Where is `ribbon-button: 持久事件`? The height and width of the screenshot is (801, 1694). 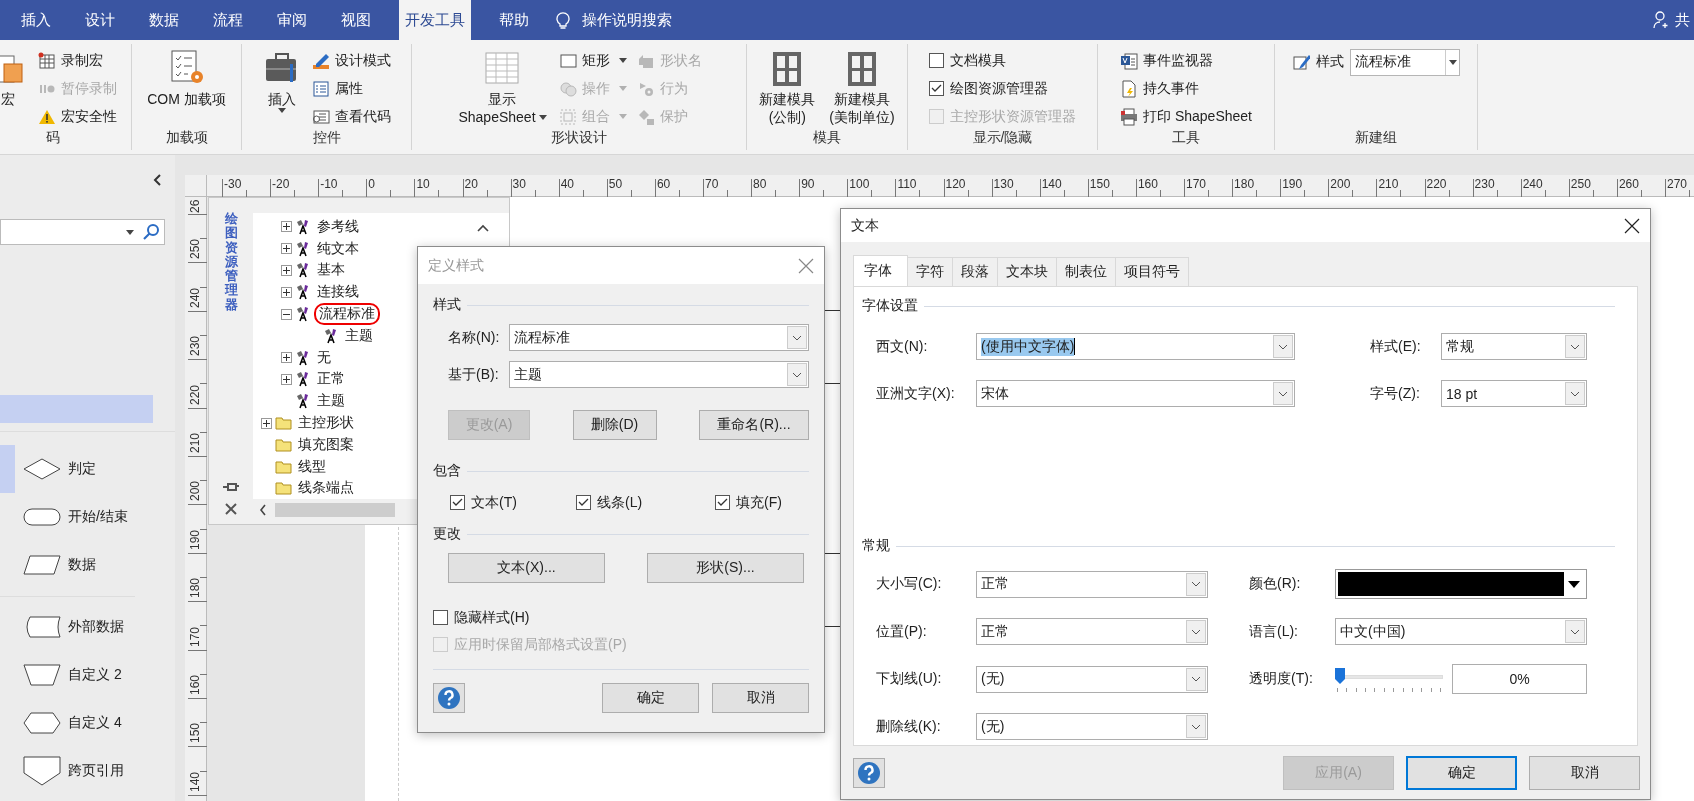 ribbon-button: 持久事件 is located at coordinates (1186, 88).